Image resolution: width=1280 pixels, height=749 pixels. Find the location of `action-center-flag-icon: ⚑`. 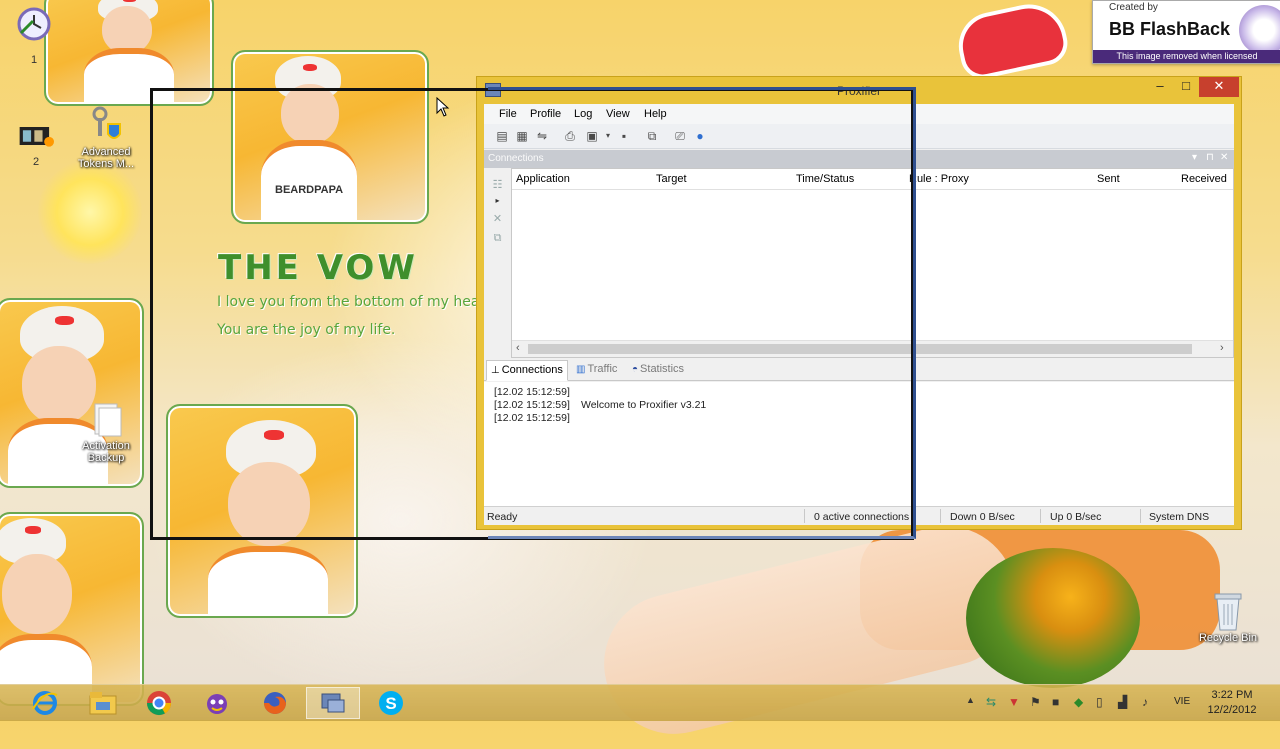

action-center-flag-icon: ⚑ is located at coordinates (1035, 702).